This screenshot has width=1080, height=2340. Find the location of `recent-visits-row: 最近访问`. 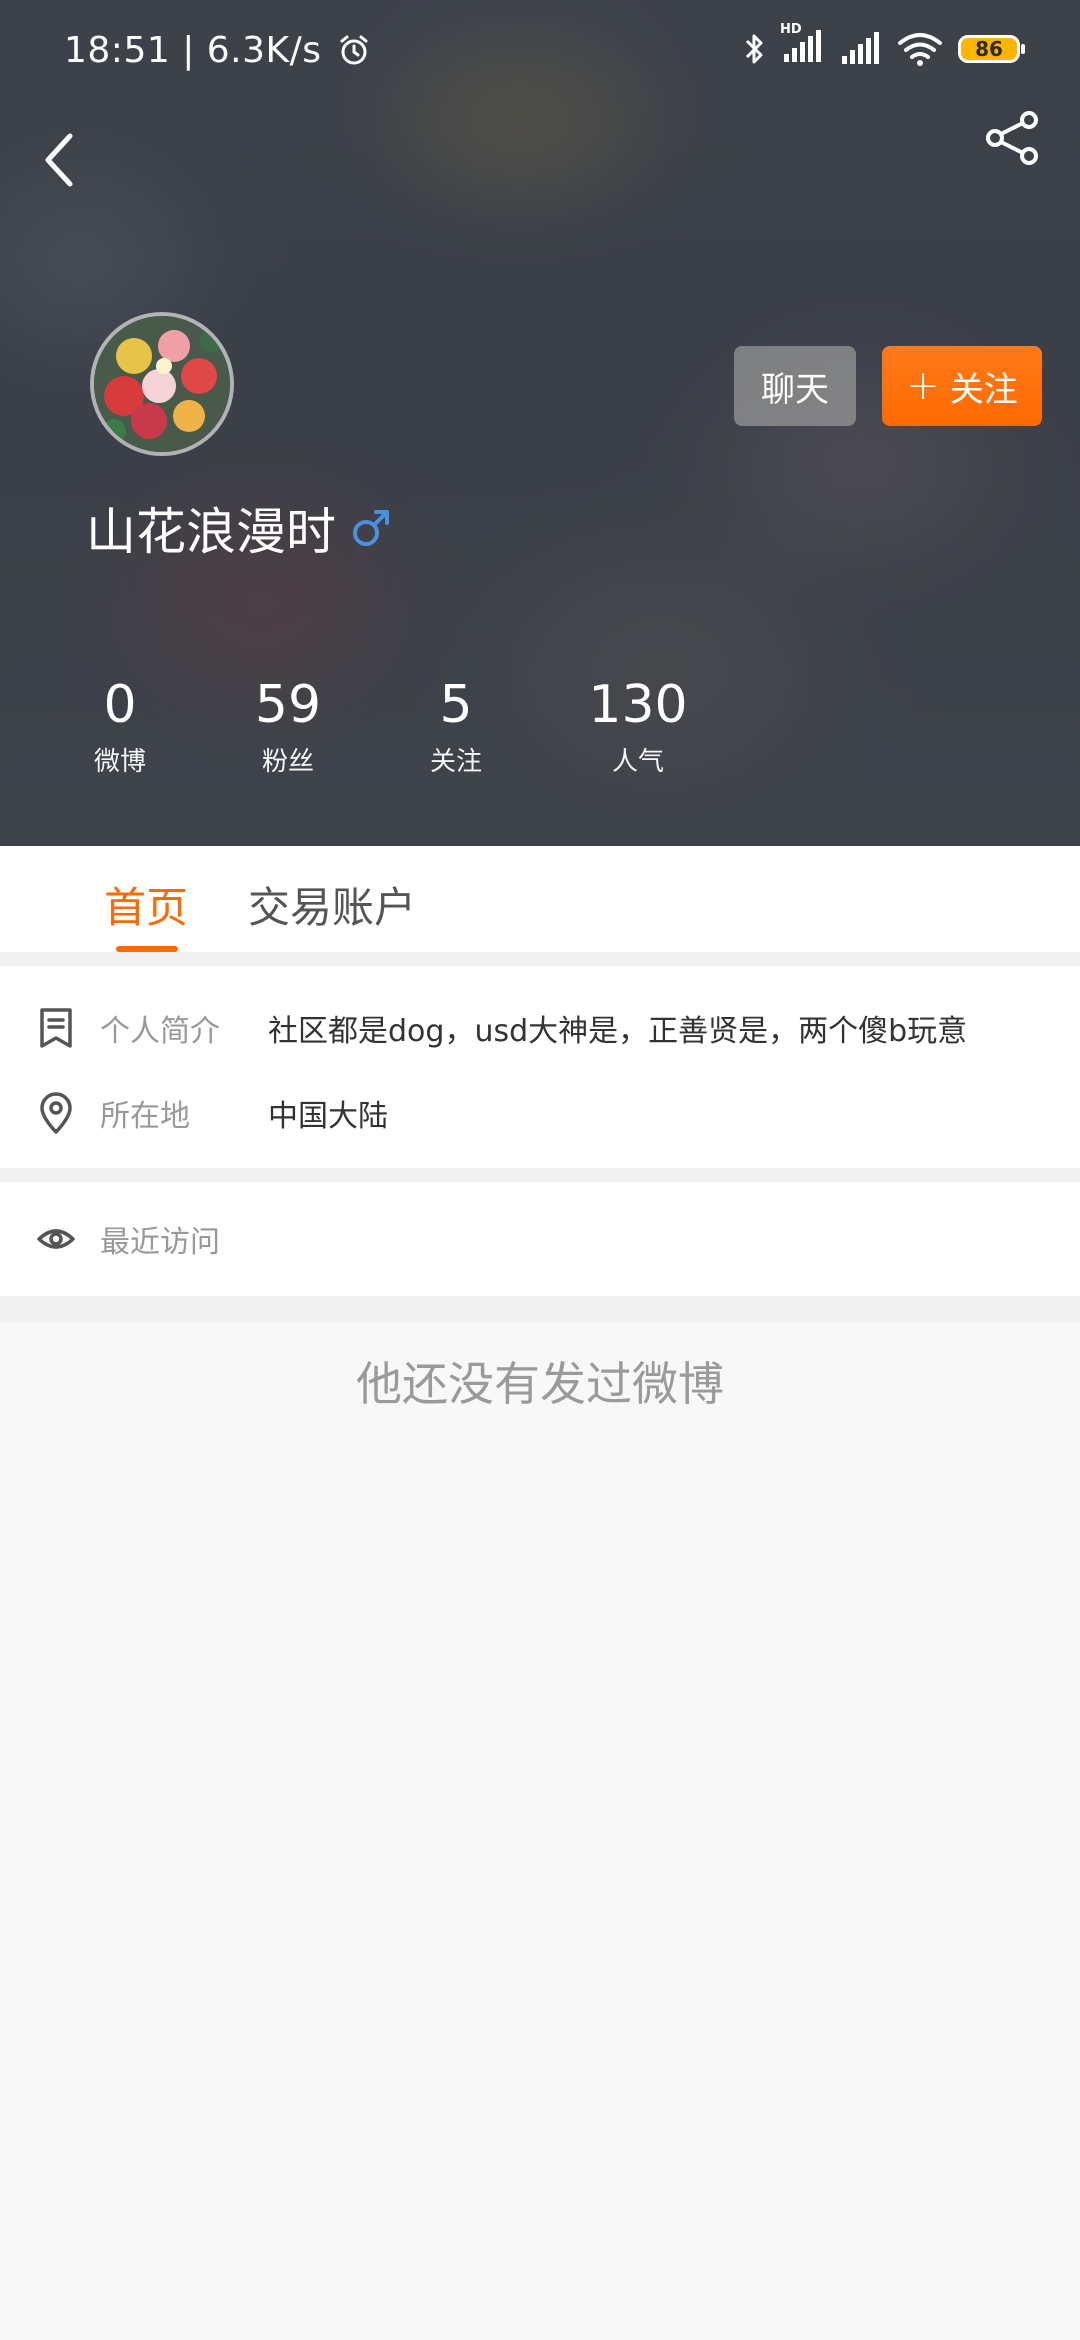

recent-visits-row: 最近访问 is located at coordinates (540, 1239).